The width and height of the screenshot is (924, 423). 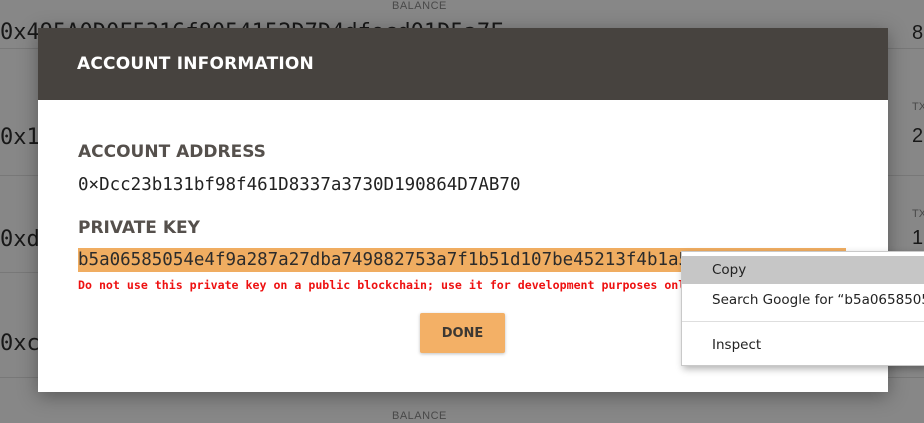 What do you see at coordinates (803, 270) in the screenshot?
I see `context-menu-copy: Copy` at bounding box center [803, 270].